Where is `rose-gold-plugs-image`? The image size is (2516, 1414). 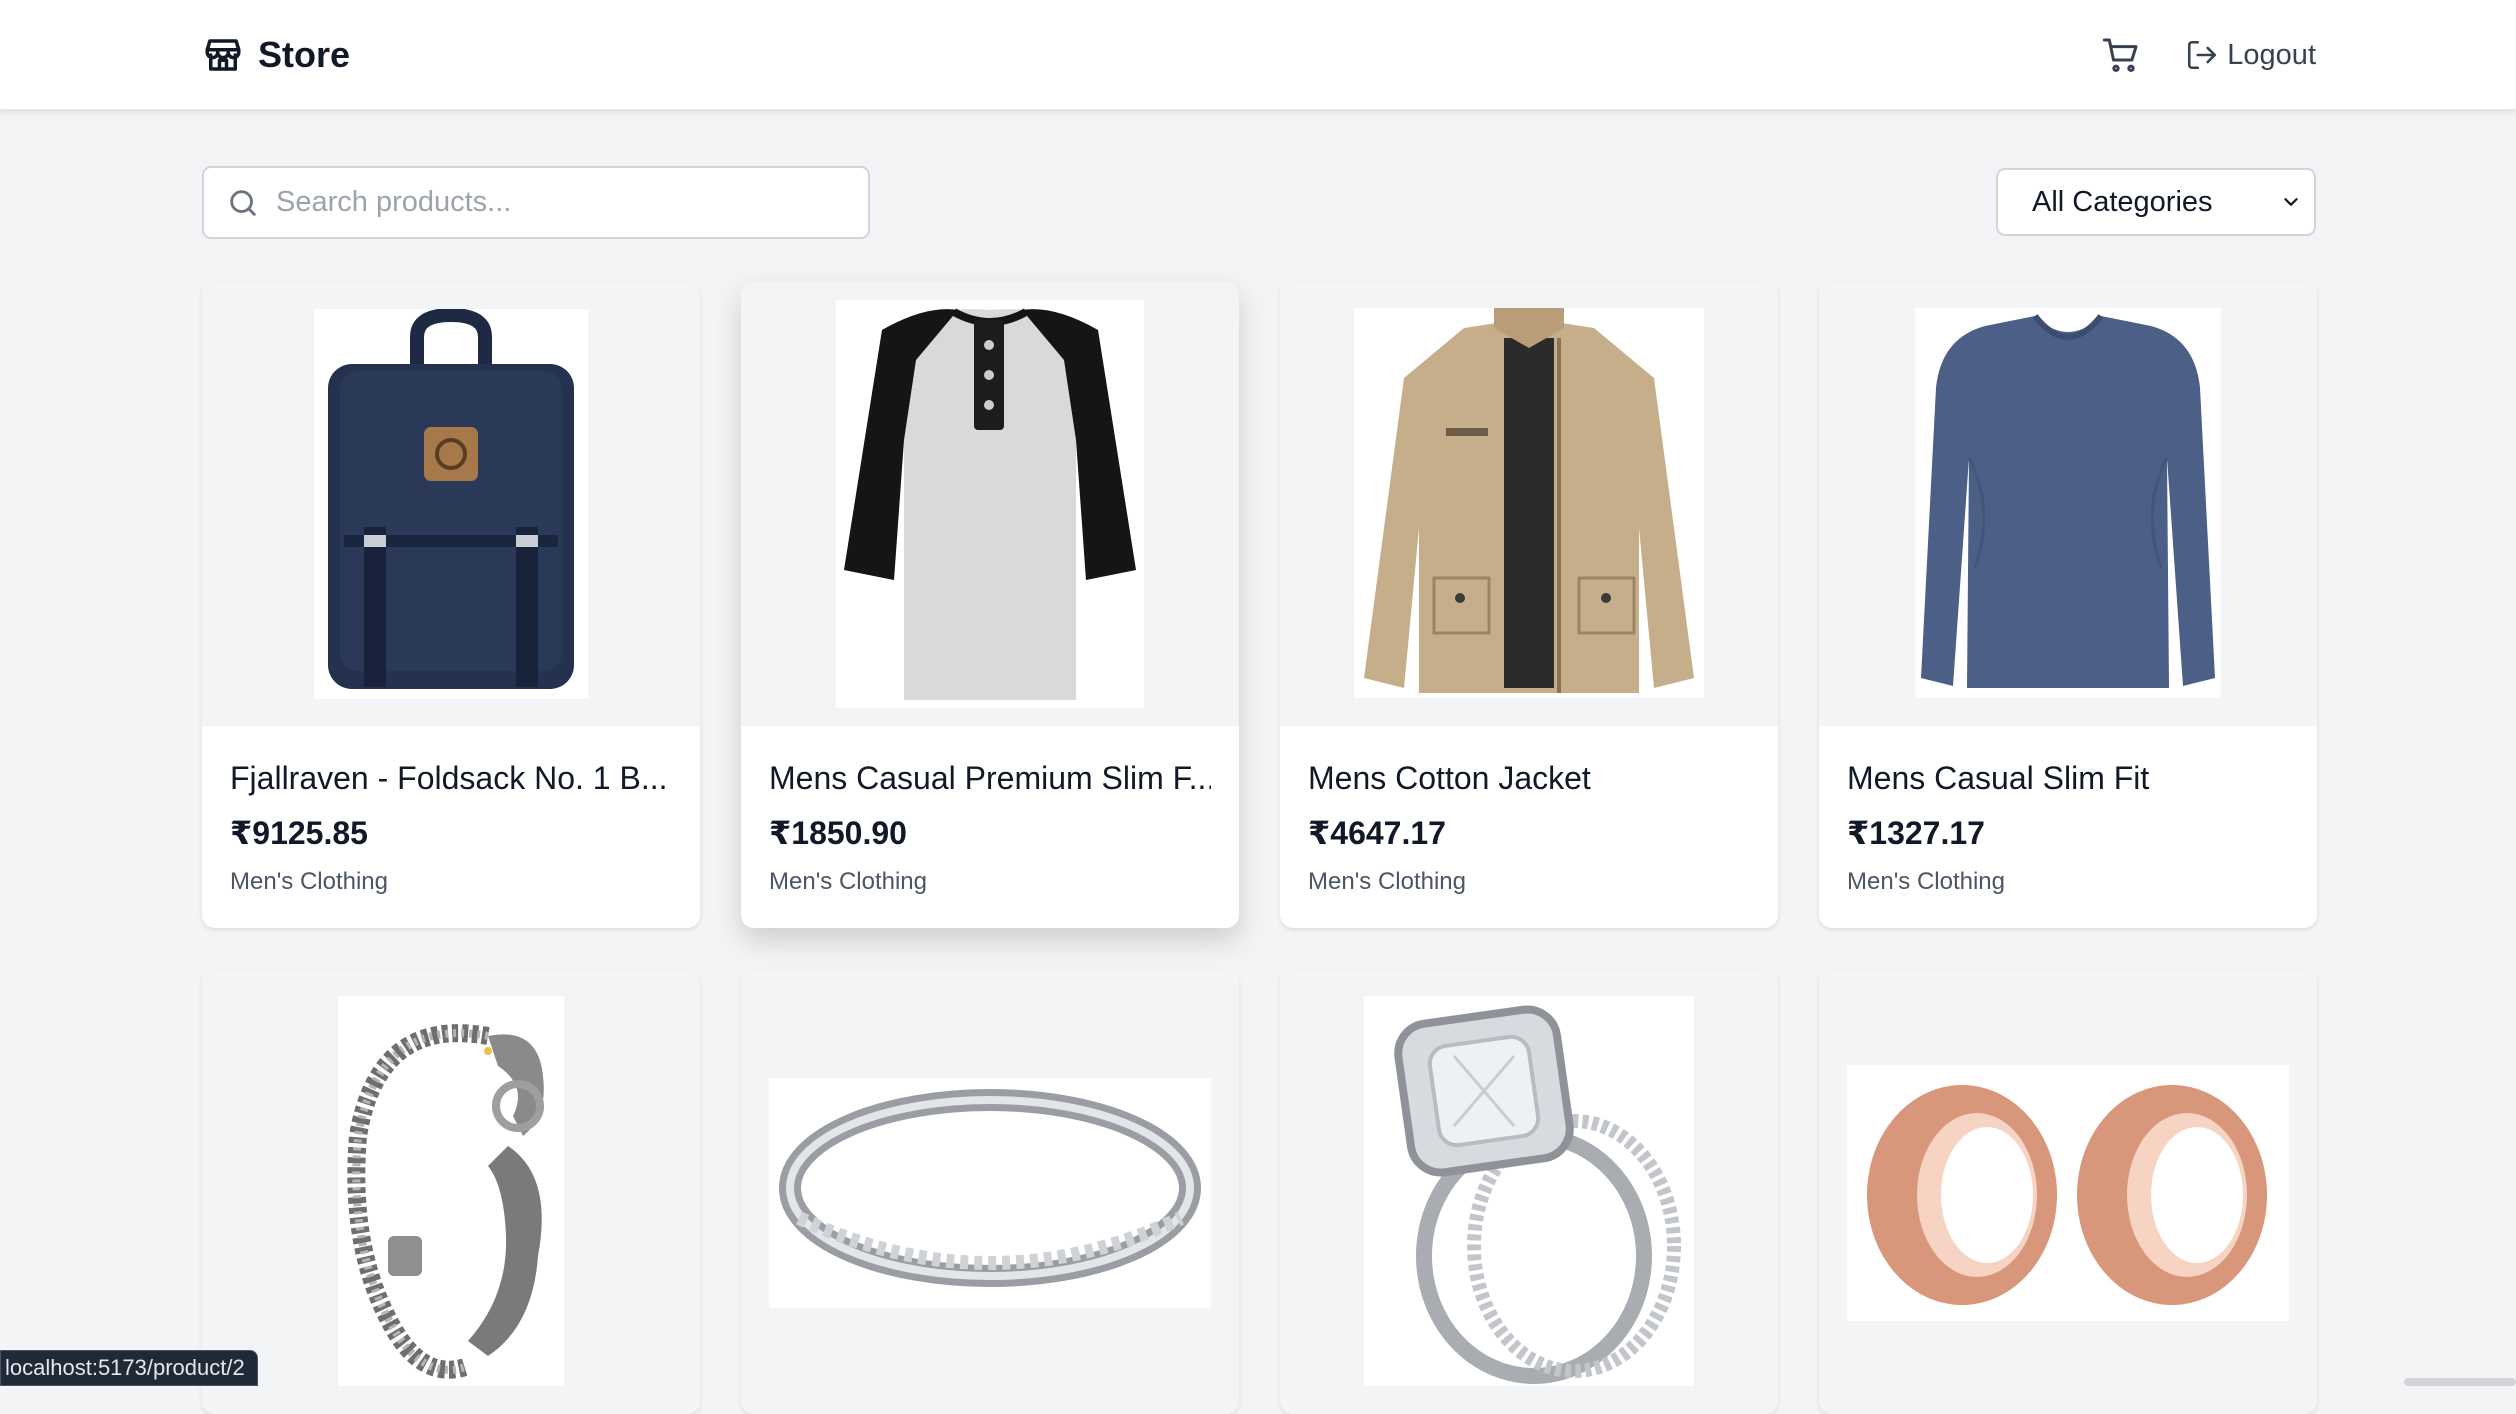
rose-gold-plugs-image is located at coordinates (2068, 1193).